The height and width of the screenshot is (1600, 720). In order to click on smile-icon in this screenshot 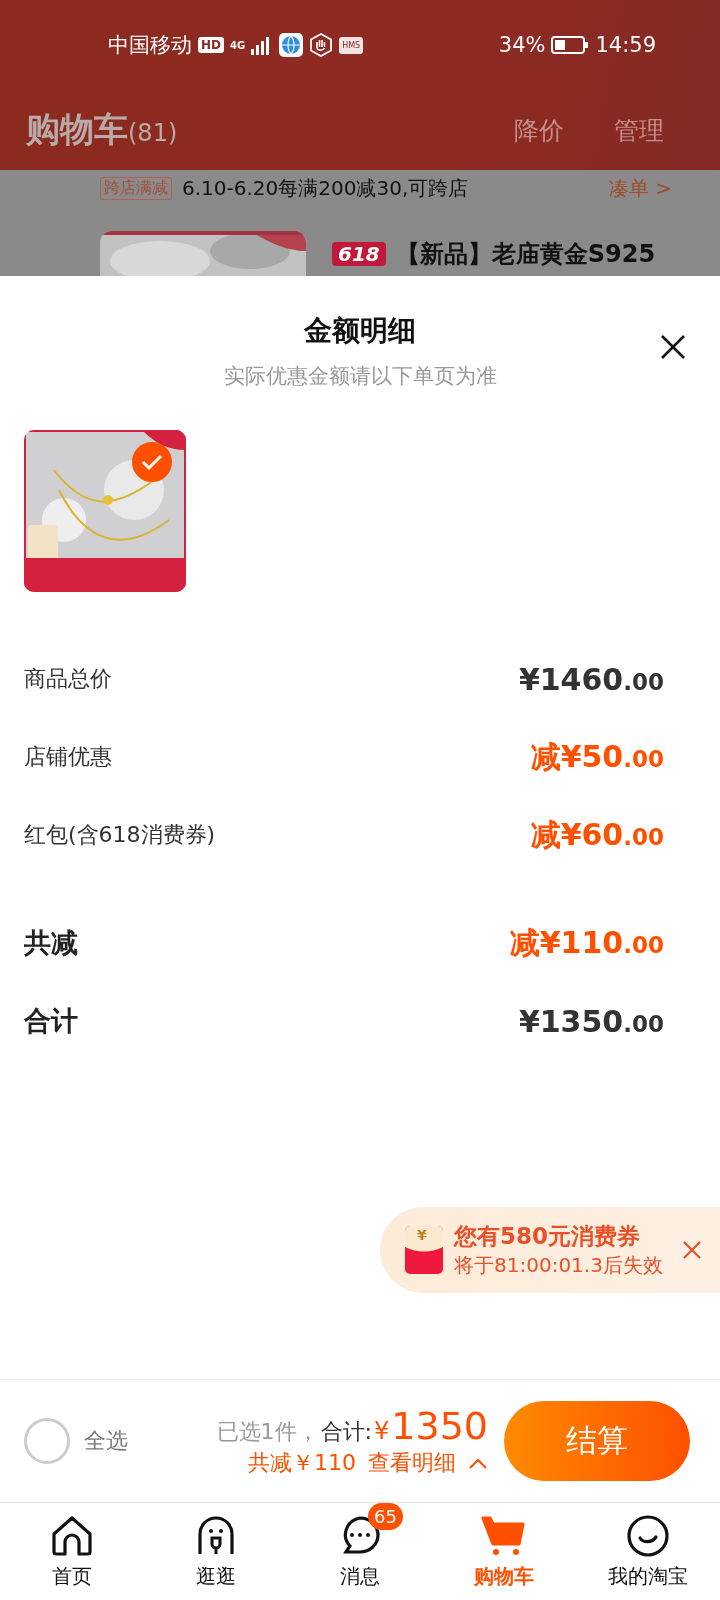, I will do `click(648, 1536)`.